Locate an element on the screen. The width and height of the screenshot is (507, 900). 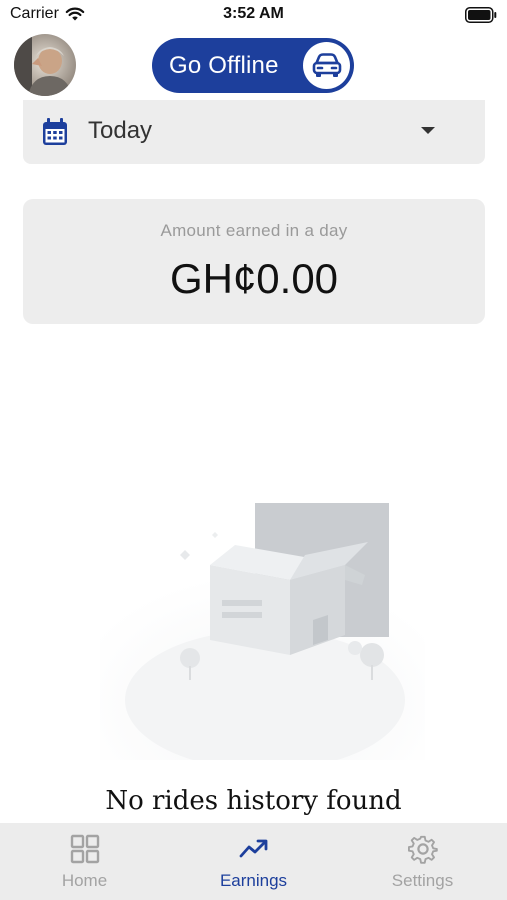
earnings-card: Amount earned in a day GH¢0.00 is located at coordinates (254, 261).